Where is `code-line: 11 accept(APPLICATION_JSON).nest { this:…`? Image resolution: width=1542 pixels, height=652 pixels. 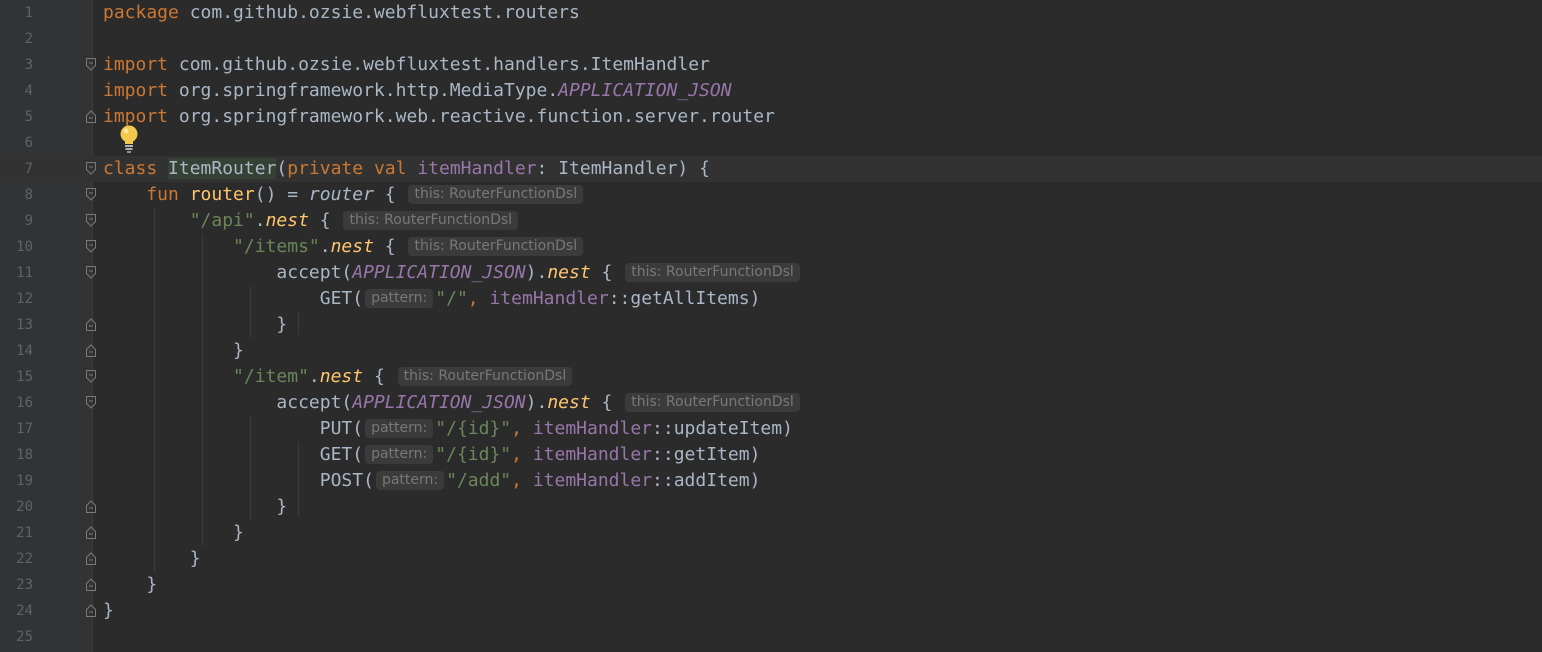 code-line: 11 accept(APPLICATION_JSON).nest { this:… is located at coordinates (771, 273).